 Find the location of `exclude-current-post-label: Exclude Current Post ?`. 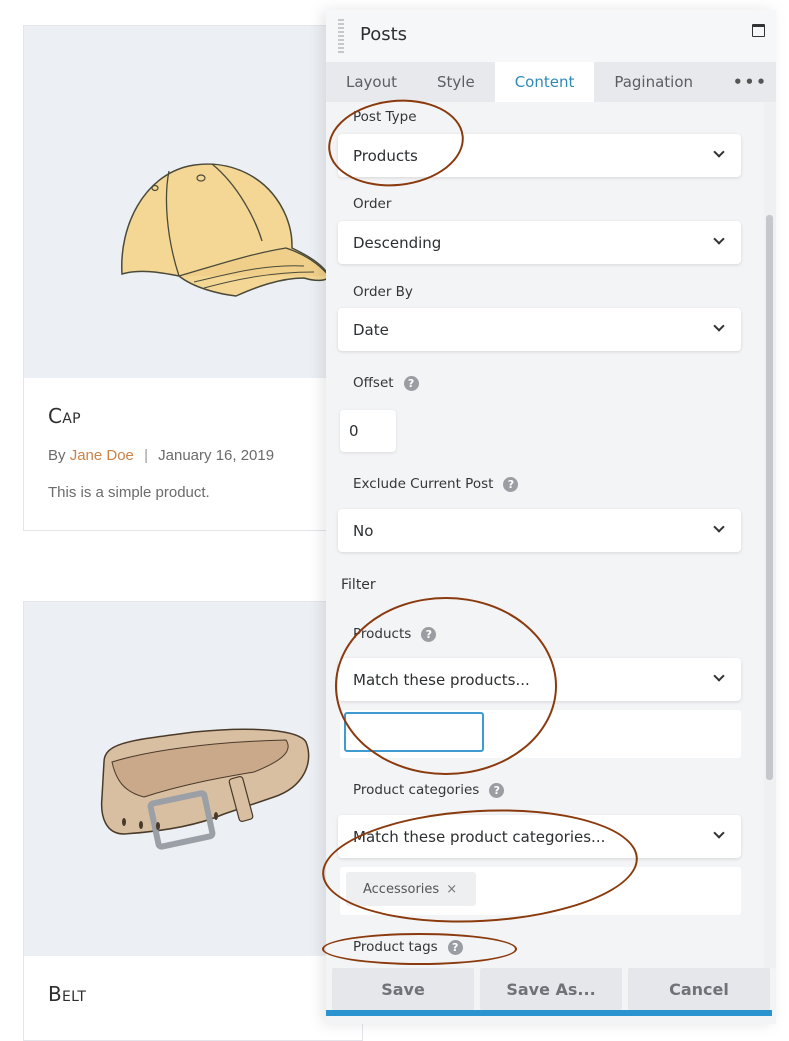

exclude-current-post-label: Exclude Current Post ? is located at coordinates (436, 484).